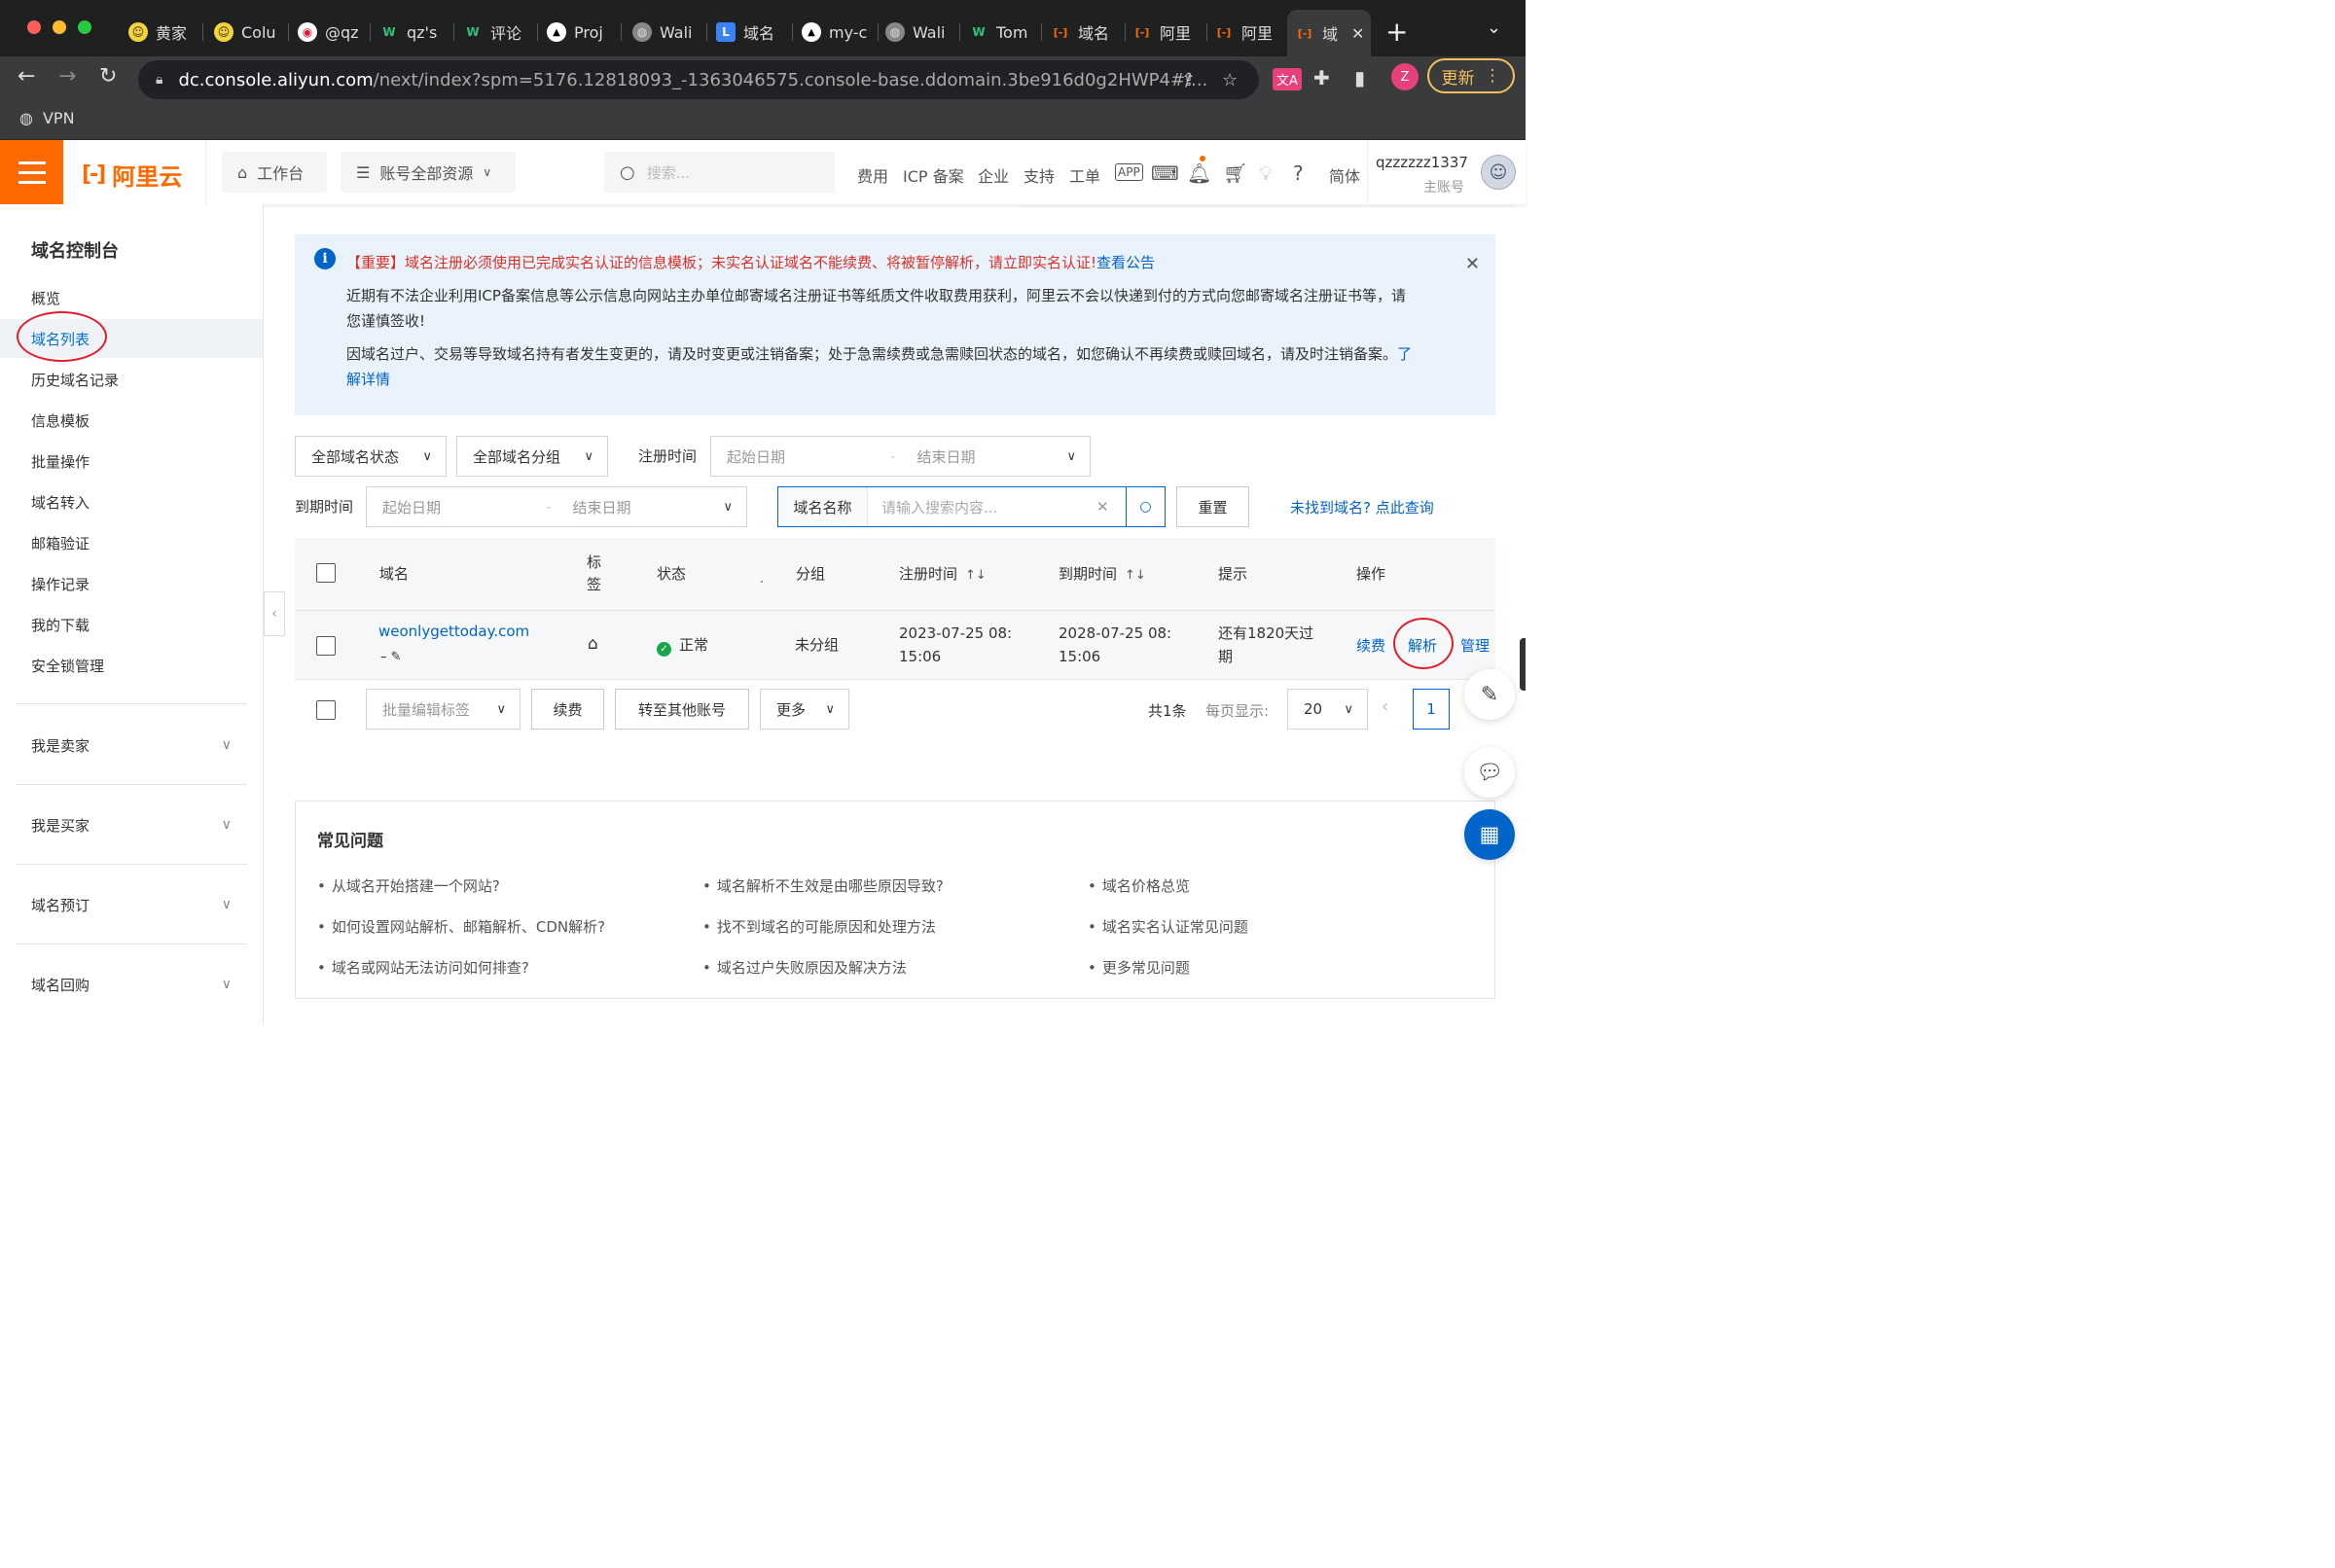 Image resolution: width=2335 pixels, height=1568 pixels. What do you see at coordinates (593, 644) in the screenshot?
I see `tag-icon: ⌂` at bounding box center [593, 644].